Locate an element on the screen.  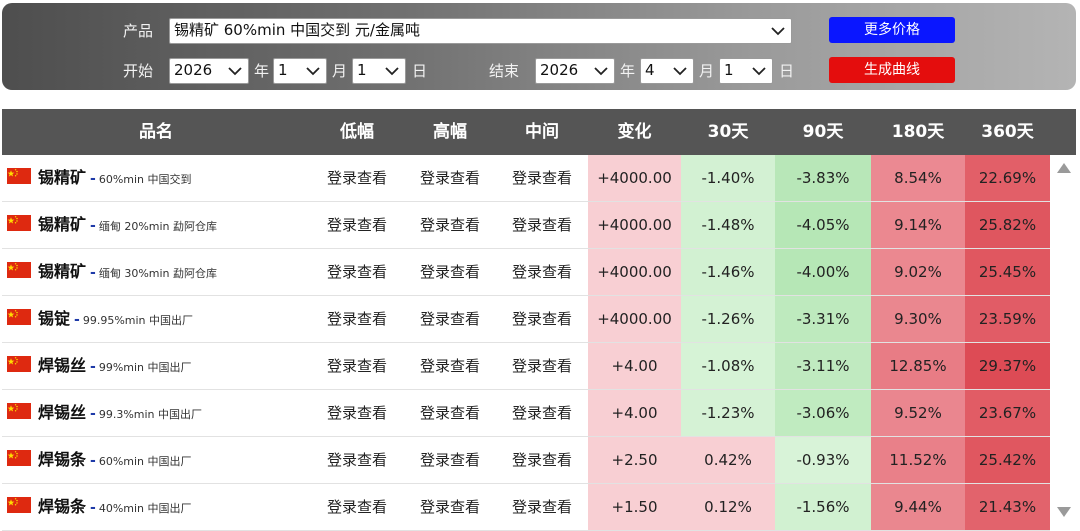
more-prices-button: 更多价格 is located at coordinates (892, 30).